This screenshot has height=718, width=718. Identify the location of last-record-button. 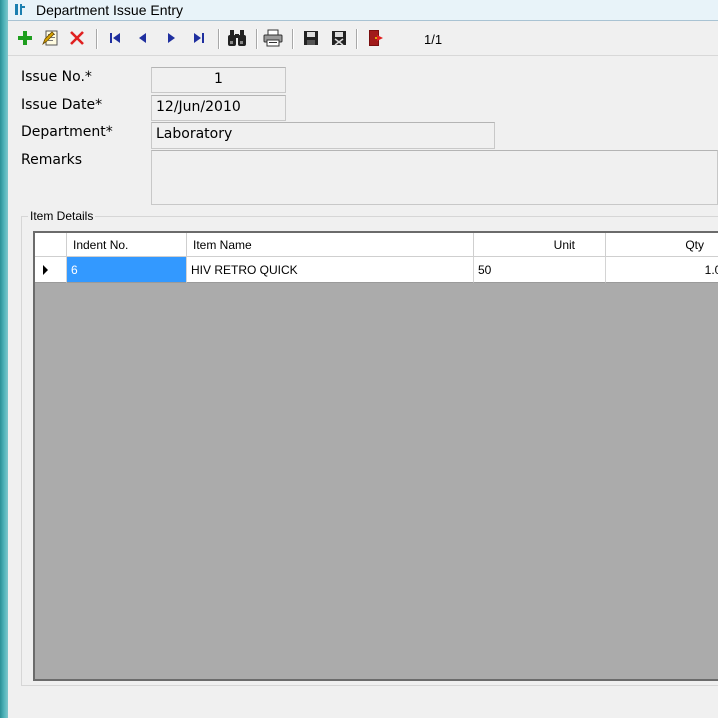
(199, 38).